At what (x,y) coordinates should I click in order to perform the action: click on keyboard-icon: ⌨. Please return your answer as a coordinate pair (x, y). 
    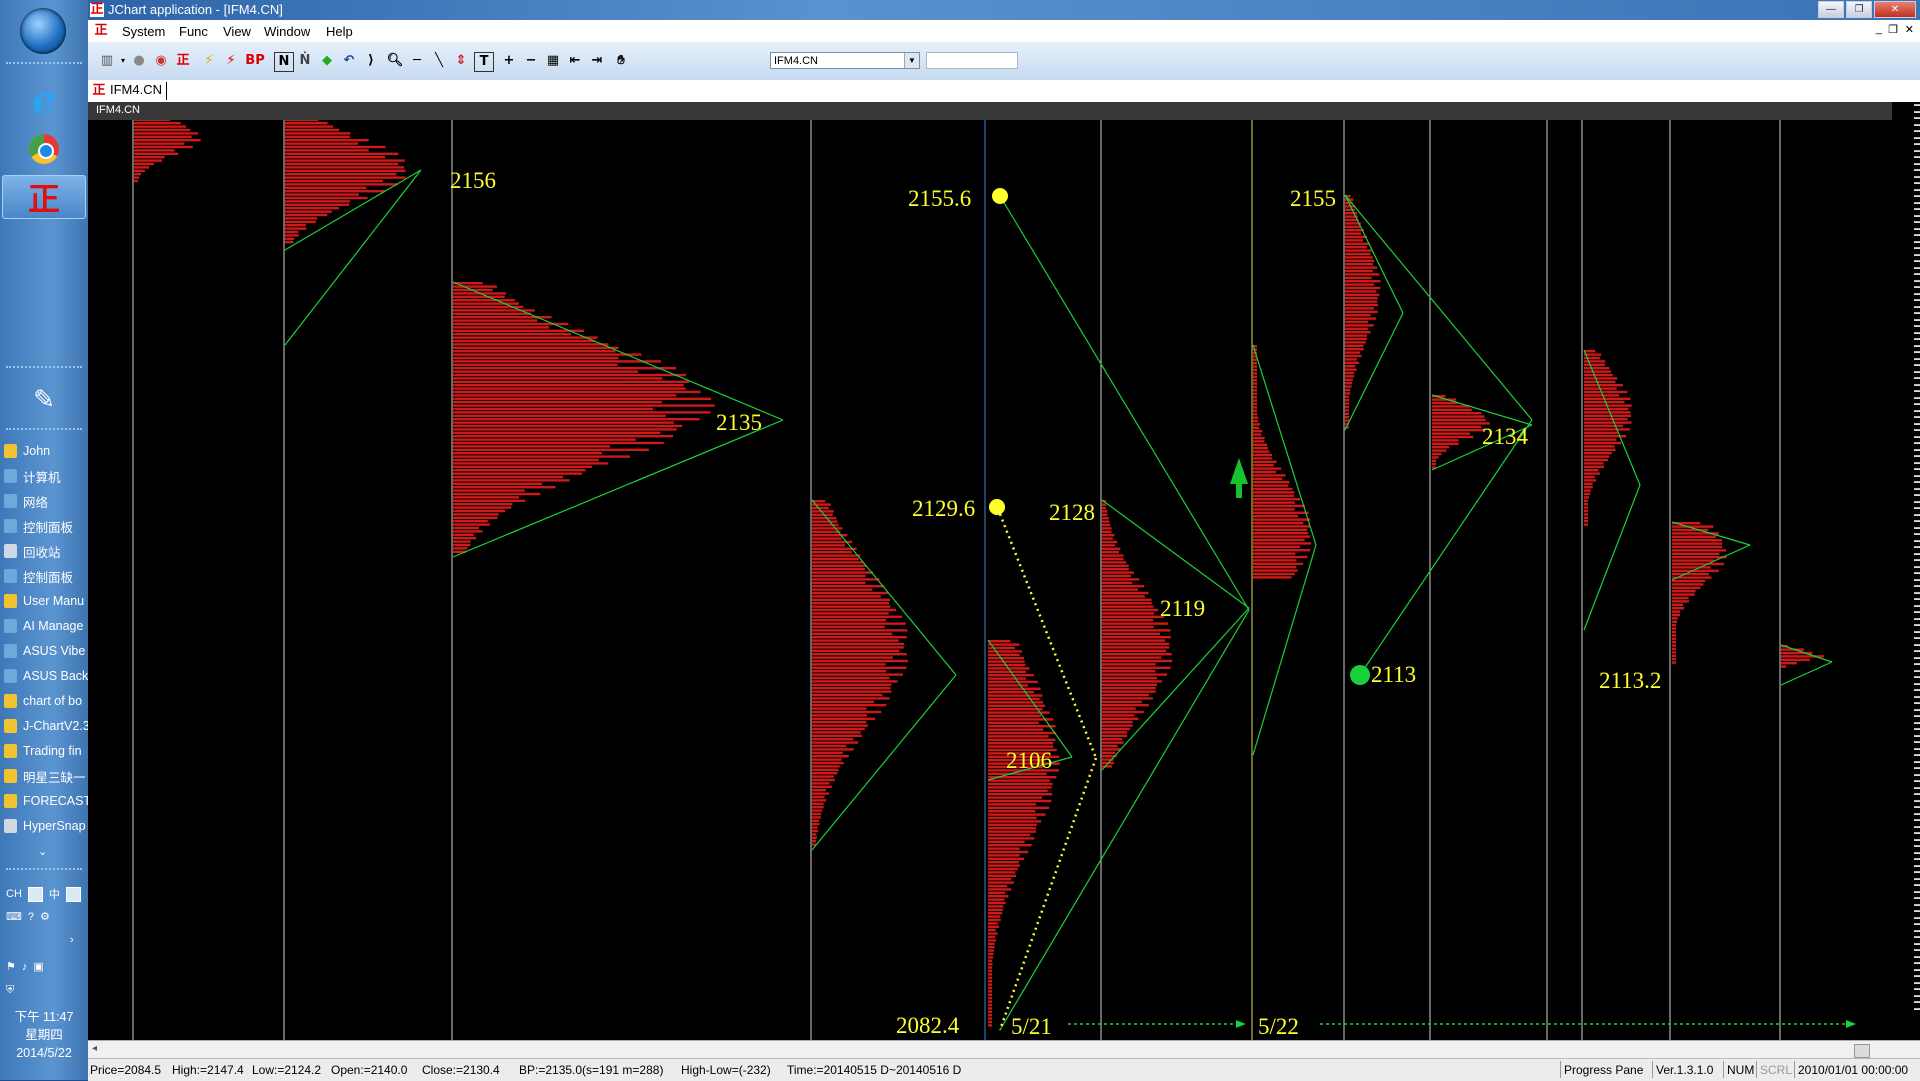
    Looking at the image, I should click on (14, 916).